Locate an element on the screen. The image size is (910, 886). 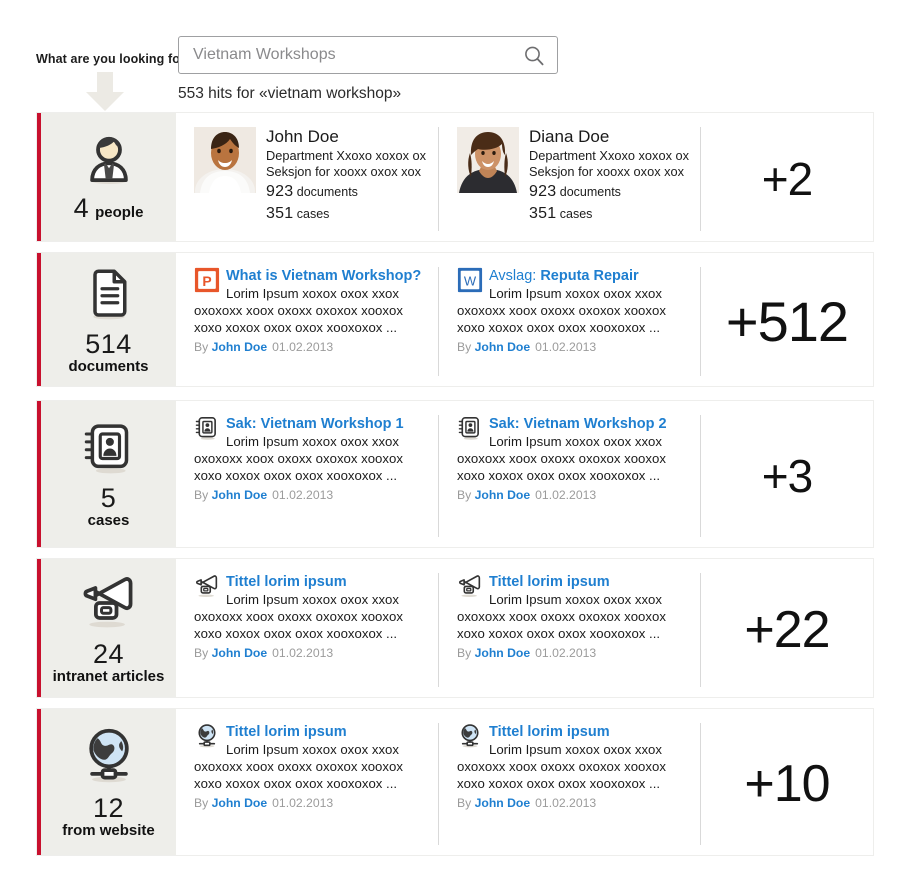
search-box is located at coordinates (368, 55).